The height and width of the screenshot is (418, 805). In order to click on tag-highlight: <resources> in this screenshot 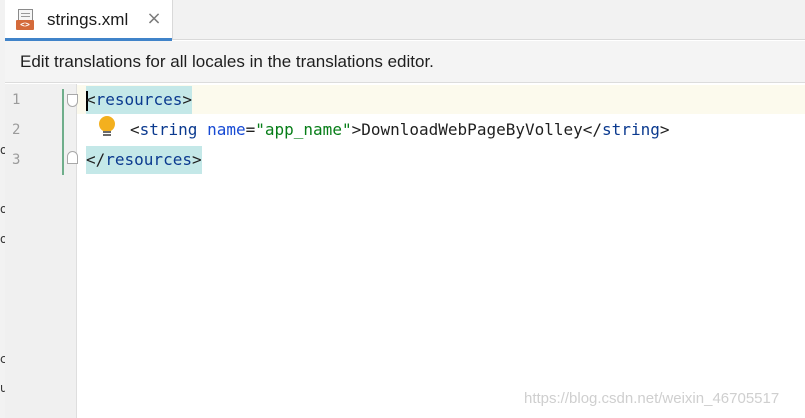, I will do `click(139, 100)`.